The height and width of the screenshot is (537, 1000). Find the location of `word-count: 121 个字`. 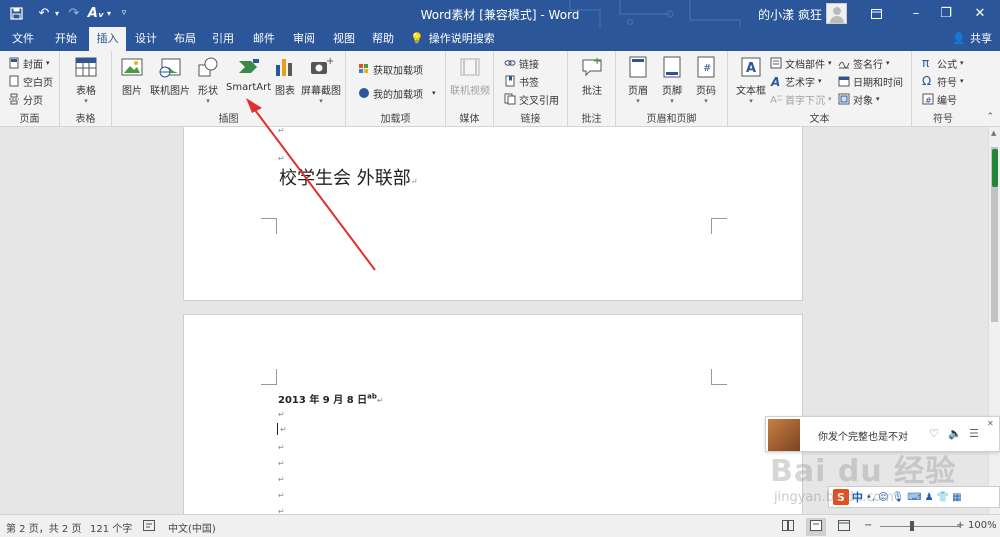

word-count: 121 个字 is located at coordinates (111, 527).